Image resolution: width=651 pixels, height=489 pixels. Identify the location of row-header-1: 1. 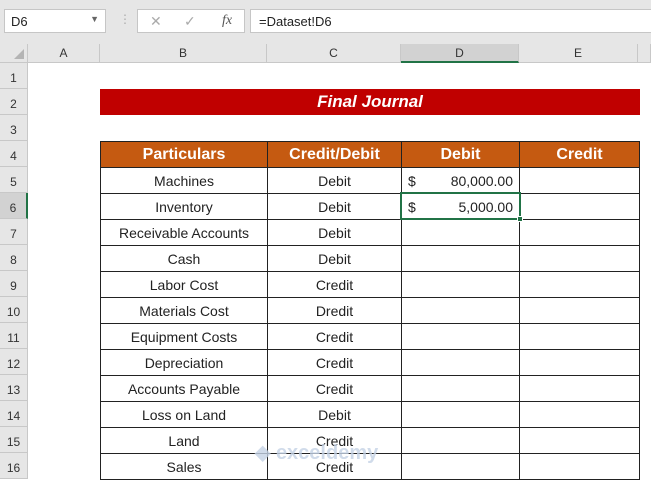
(14, 76).